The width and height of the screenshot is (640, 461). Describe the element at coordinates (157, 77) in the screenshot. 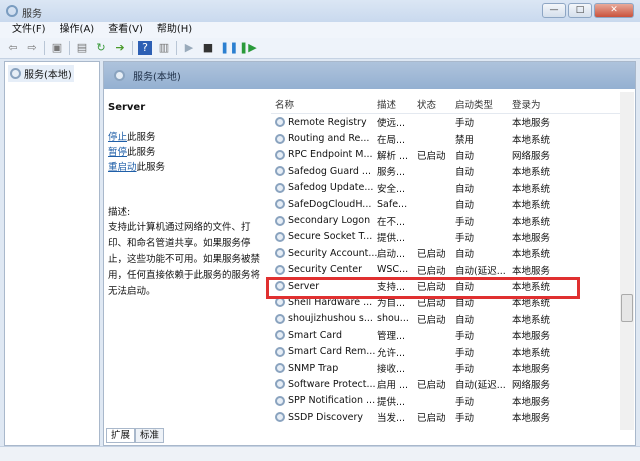

I see `panel-title: 服务(本地)` at that location.